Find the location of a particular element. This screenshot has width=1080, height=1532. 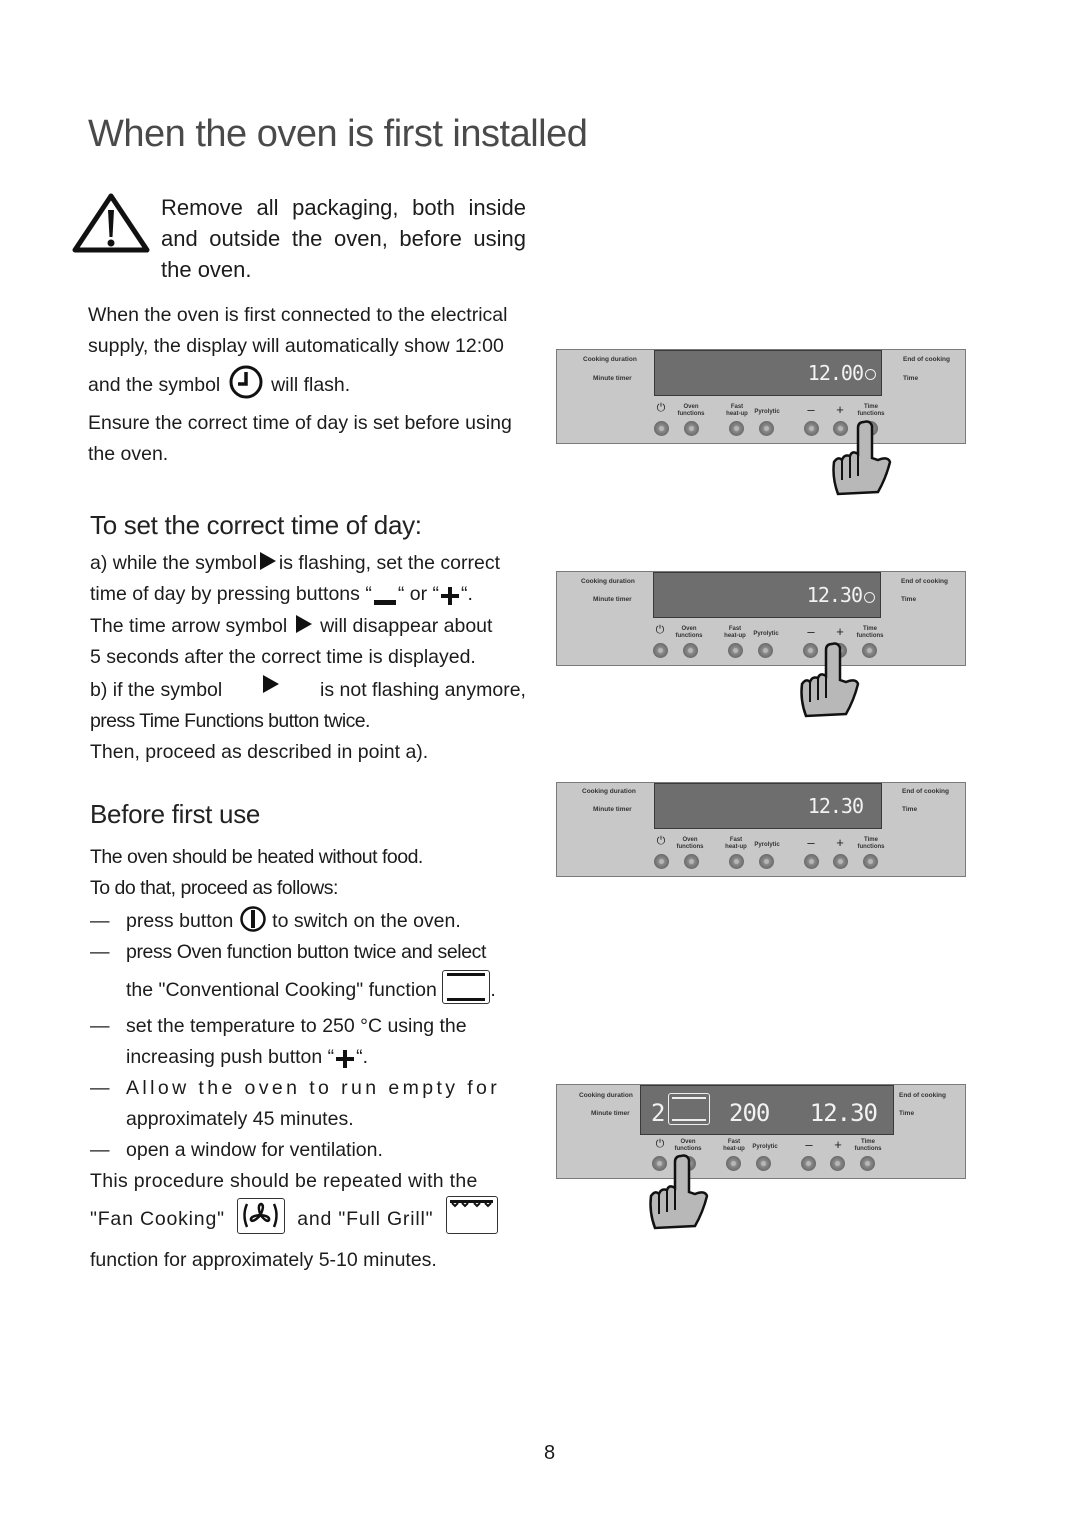

s3-post: “. is located at coordinates (362, 1057).